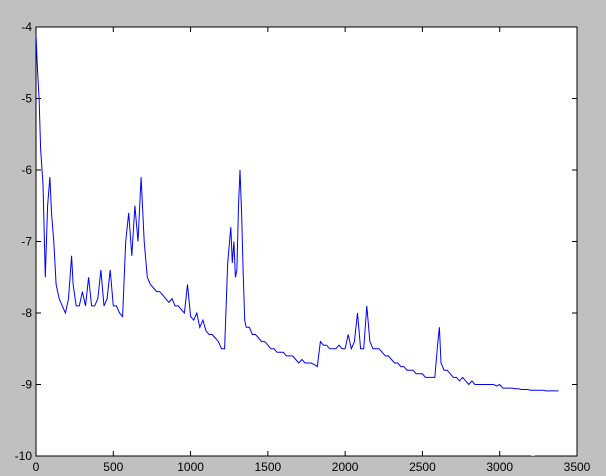 The width and height of the screenshot is (606, 476). I want to click on y-tick-label: -10, so click(24, 456).